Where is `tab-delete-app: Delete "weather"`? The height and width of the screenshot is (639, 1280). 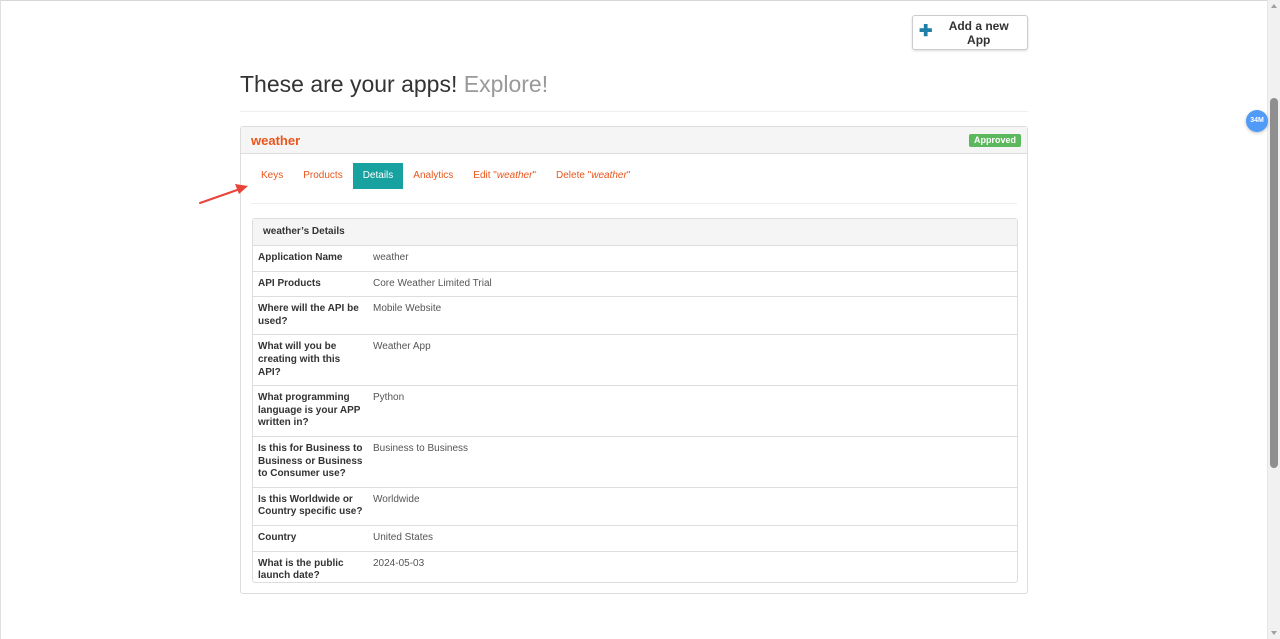 tab-delete-app: Delete "weather" is located at coordinates (593, 176).